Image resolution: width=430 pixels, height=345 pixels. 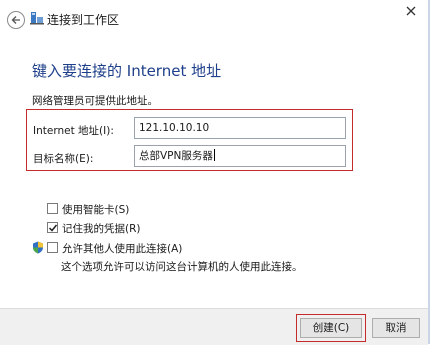 I want to click on allow-others-label: 允许其他人使用此连接(A), so click(x=122, y=249).